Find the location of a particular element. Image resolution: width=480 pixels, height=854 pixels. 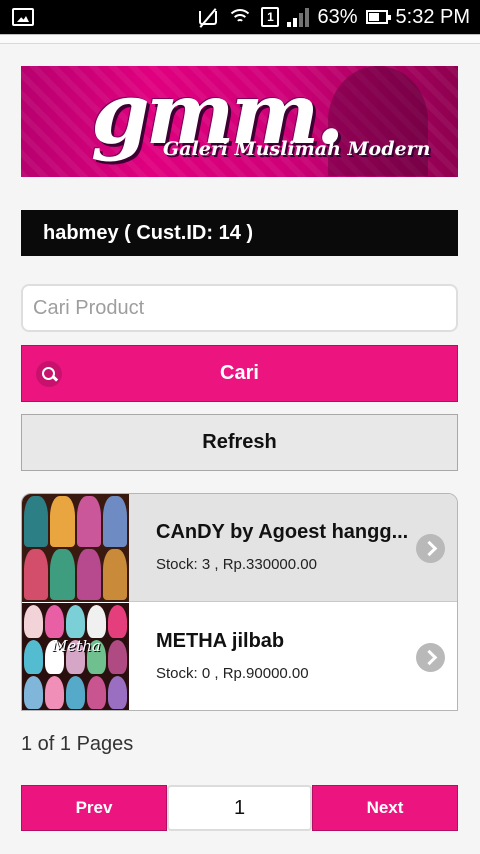

search-button: Cari is located at coordinates (239, 373).